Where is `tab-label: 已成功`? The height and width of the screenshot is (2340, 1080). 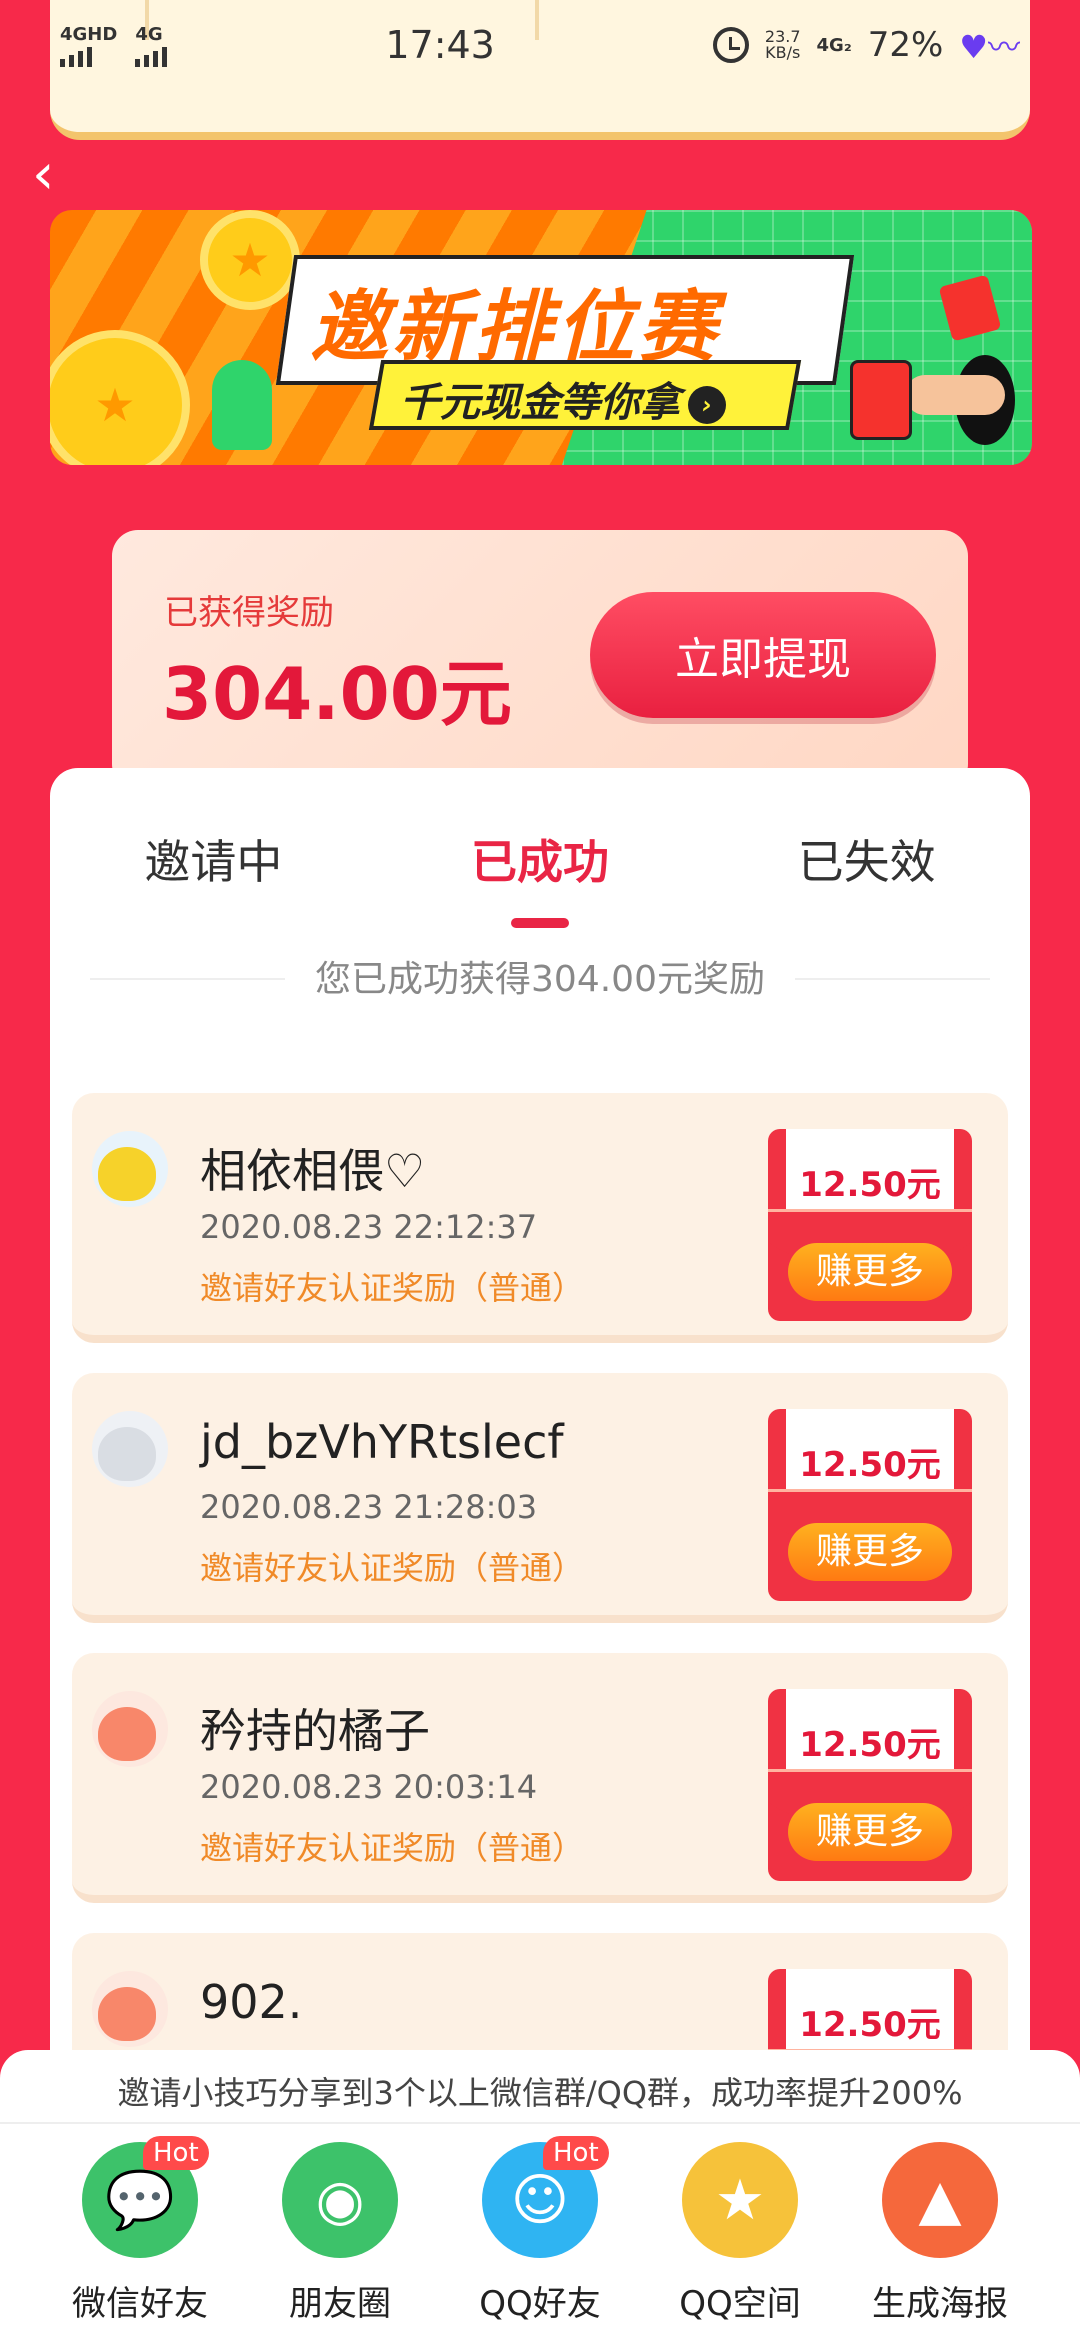 tab-label: 已成功 is located at coordinates (540, 862).